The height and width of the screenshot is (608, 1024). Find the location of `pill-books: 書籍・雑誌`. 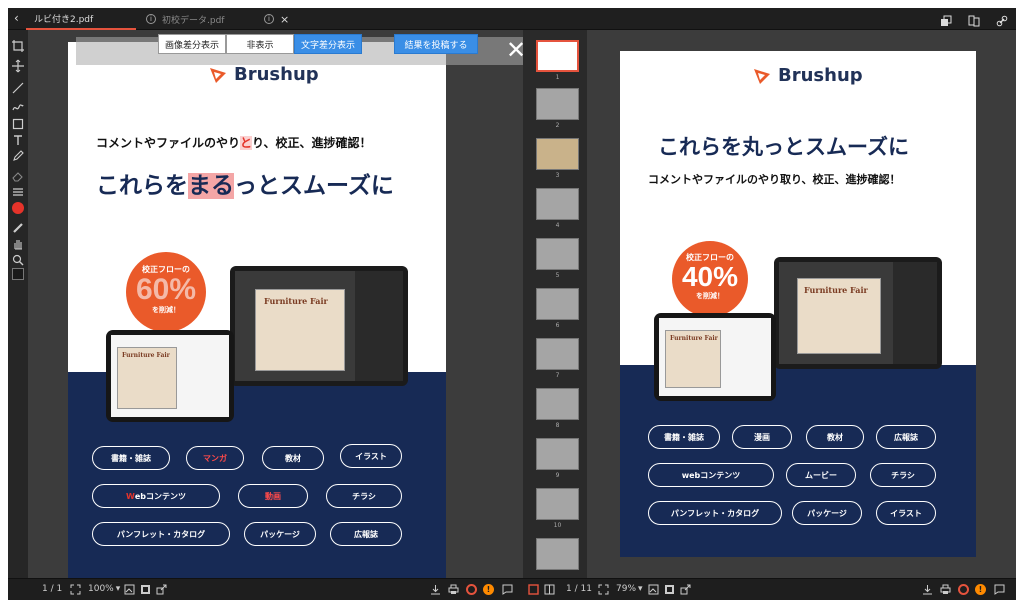

pill-books: 書籍・雑誌 is located at coordinates (684, 437).